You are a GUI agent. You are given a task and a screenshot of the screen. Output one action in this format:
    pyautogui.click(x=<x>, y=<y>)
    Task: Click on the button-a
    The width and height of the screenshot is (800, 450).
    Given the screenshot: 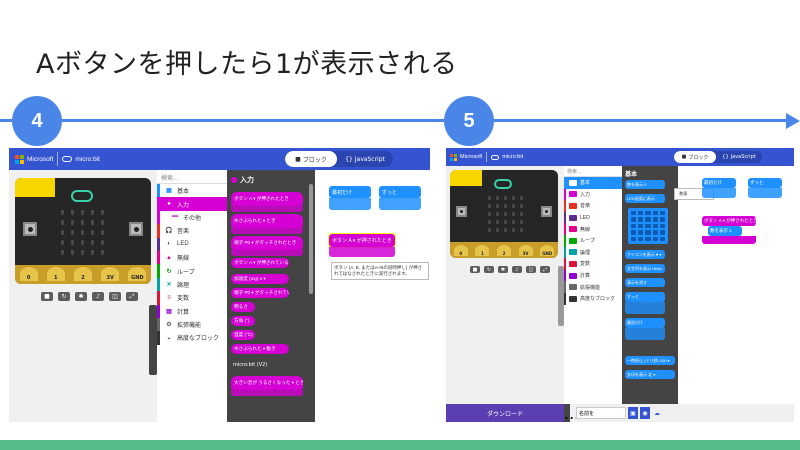 What is the action you would take?
    pyautogui.click(x=30, y=229)
    